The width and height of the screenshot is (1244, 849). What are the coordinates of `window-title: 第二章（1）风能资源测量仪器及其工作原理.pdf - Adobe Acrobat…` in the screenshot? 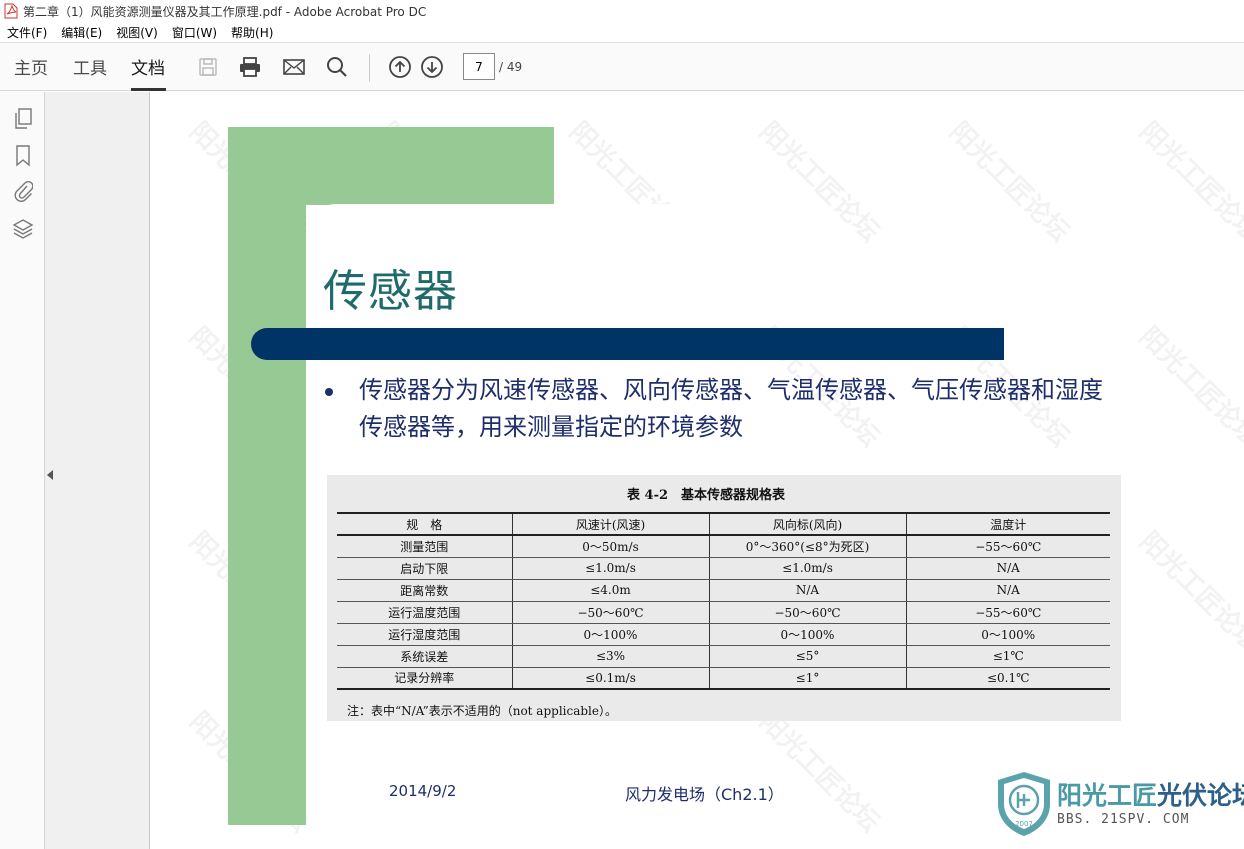 It's located at (225, 11).